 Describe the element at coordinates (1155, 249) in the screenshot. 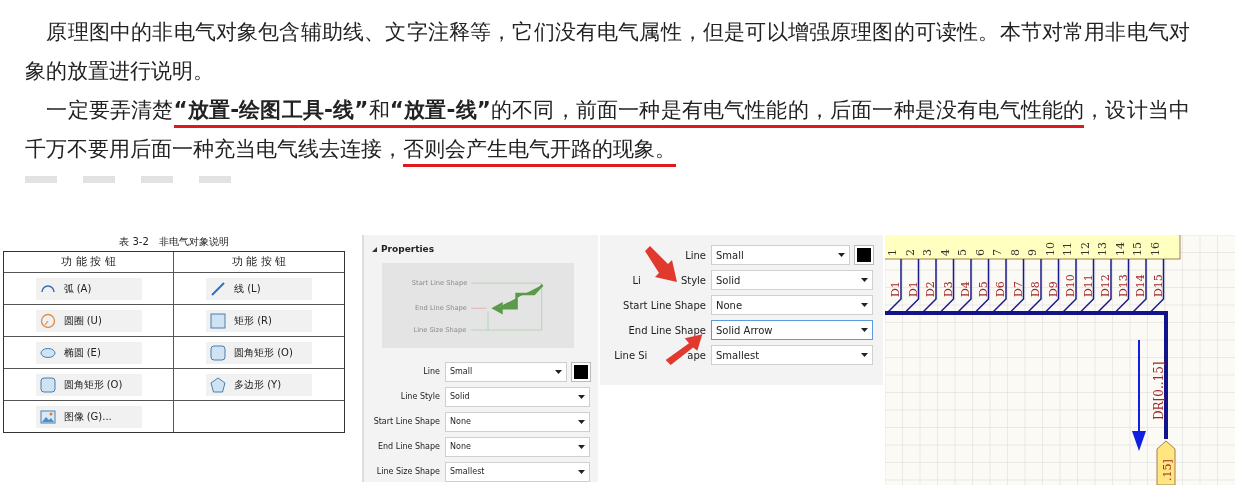

I see `pin-number: 16` at that location.